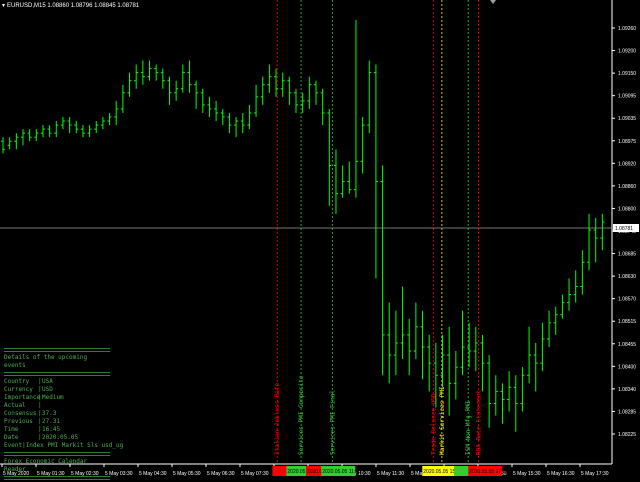  I want to click on price-tick-label: 1.08515, so click(627, 322).